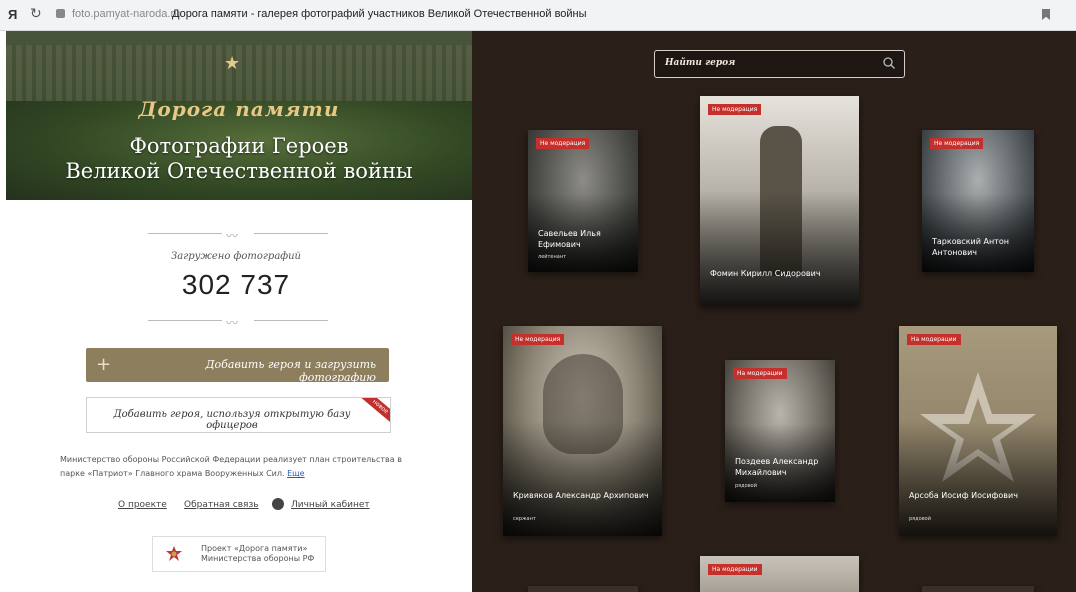  Describe the element at coordinates (581, 495) in the screenshot. I see `hero-name: Кривяков Александр Архипович` at that location.